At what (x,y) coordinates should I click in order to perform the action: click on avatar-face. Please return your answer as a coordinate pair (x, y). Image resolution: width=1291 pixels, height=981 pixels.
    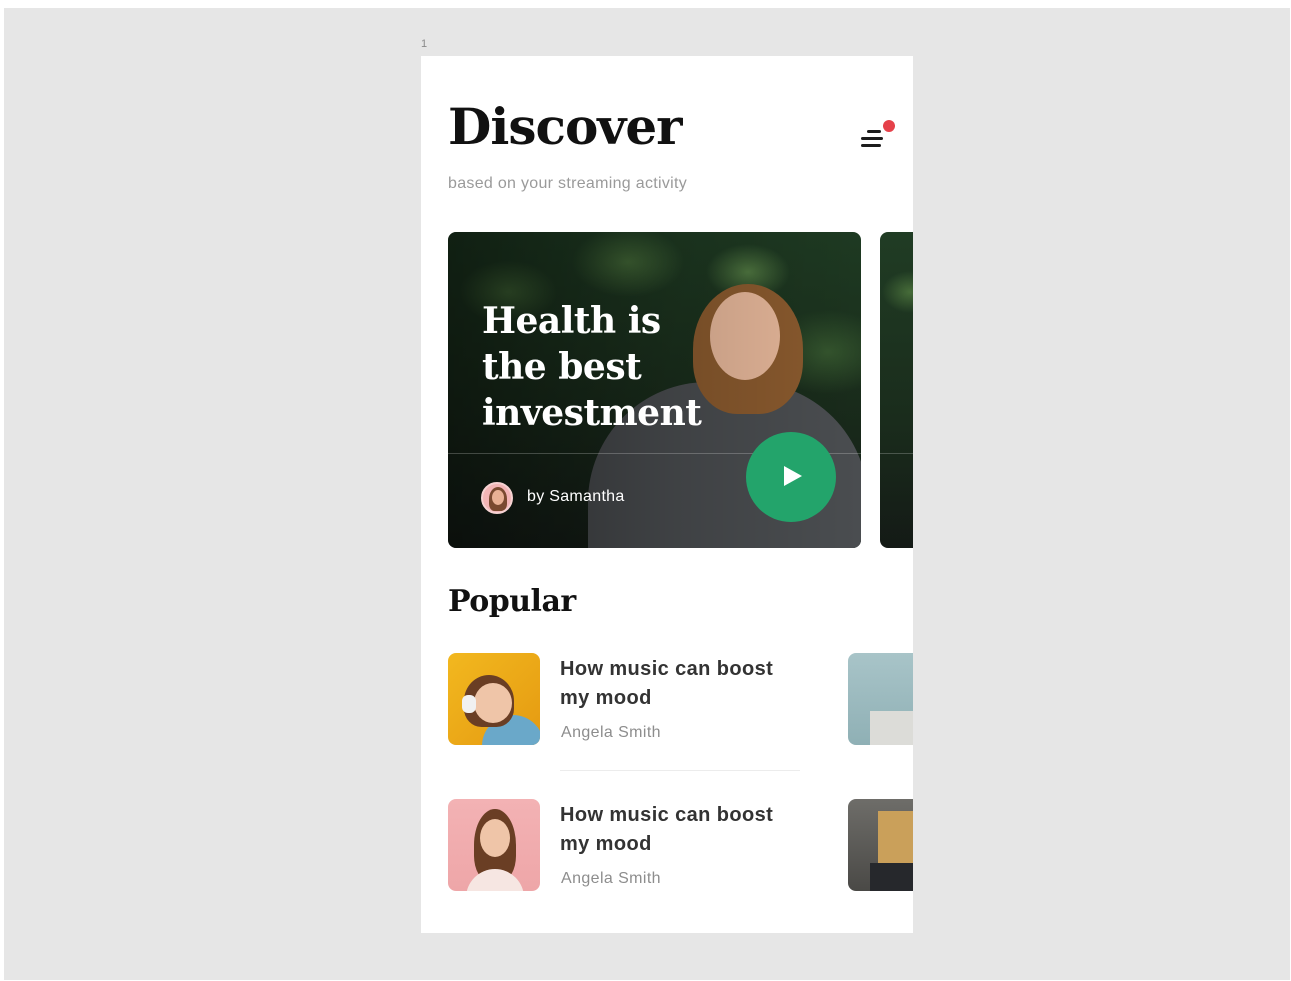
    Looking at the image, I should click on (498, 497).